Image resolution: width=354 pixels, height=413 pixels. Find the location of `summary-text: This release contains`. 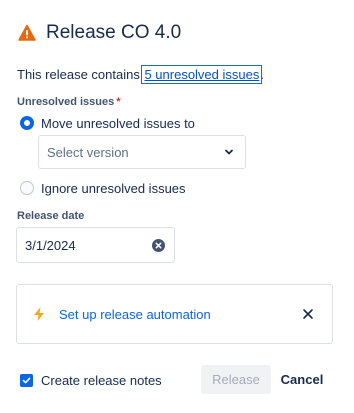

summary-text: This release contains is located at coordinates (80, 74).